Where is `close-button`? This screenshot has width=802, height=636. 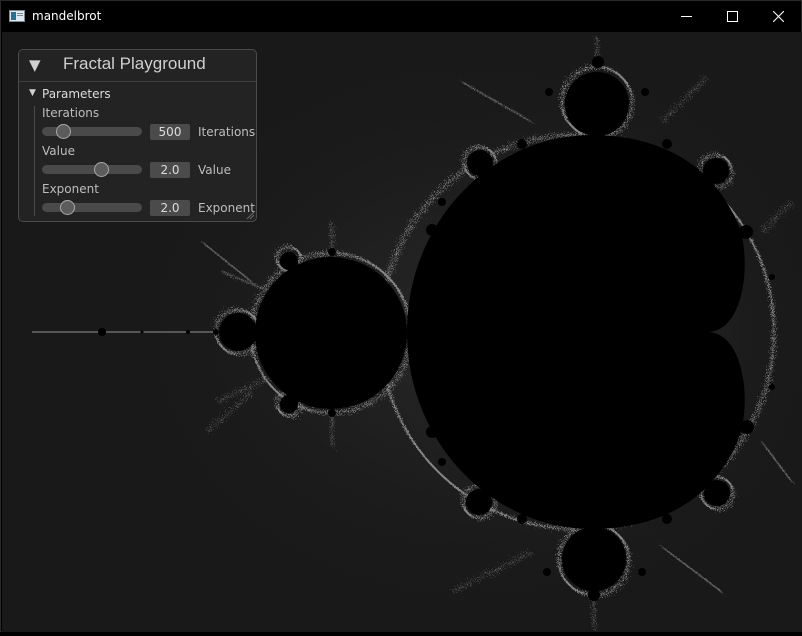 close-button is located at coordinates (778, 16).